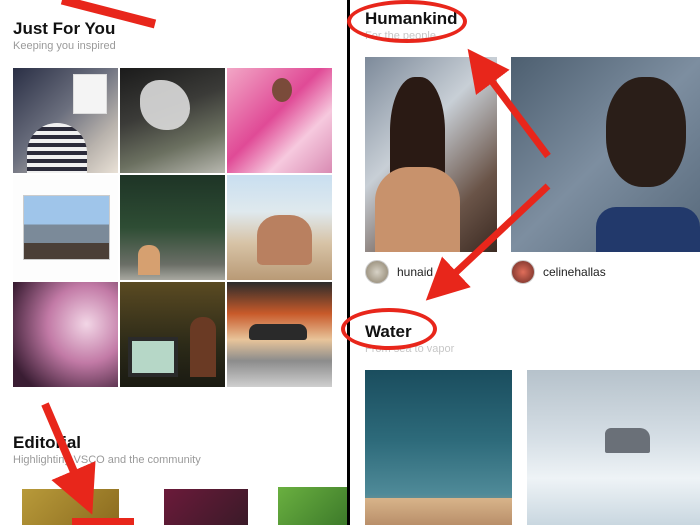 This screenshot has width=700, height=525. Describe the element at coordinates (68, 458) in the screenshot. I see `arrow-editorial` at that location.